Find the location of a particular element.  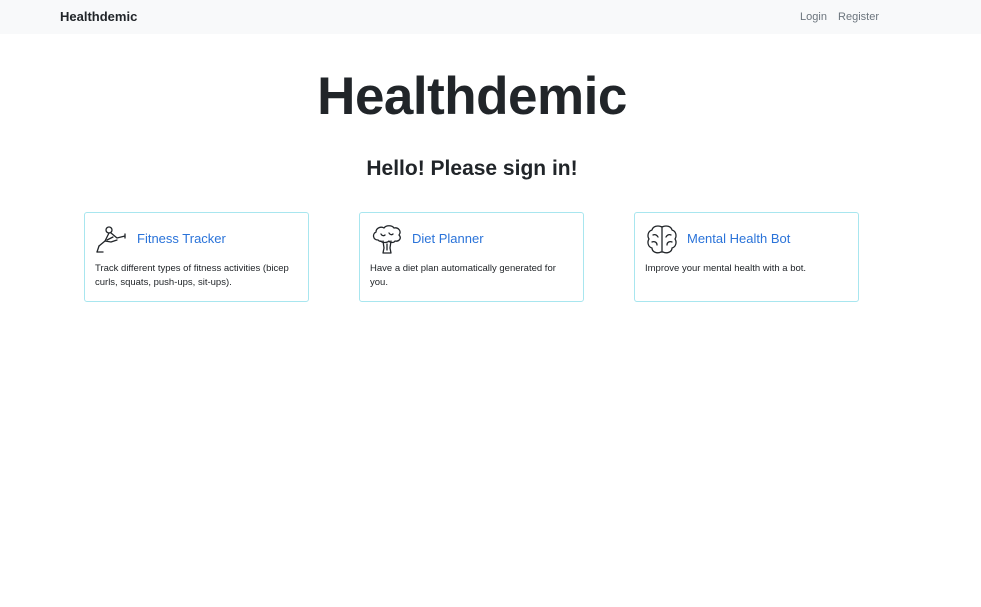

fitness-tracker-link: Fitness Tracker is located at coordinates (181, 238).